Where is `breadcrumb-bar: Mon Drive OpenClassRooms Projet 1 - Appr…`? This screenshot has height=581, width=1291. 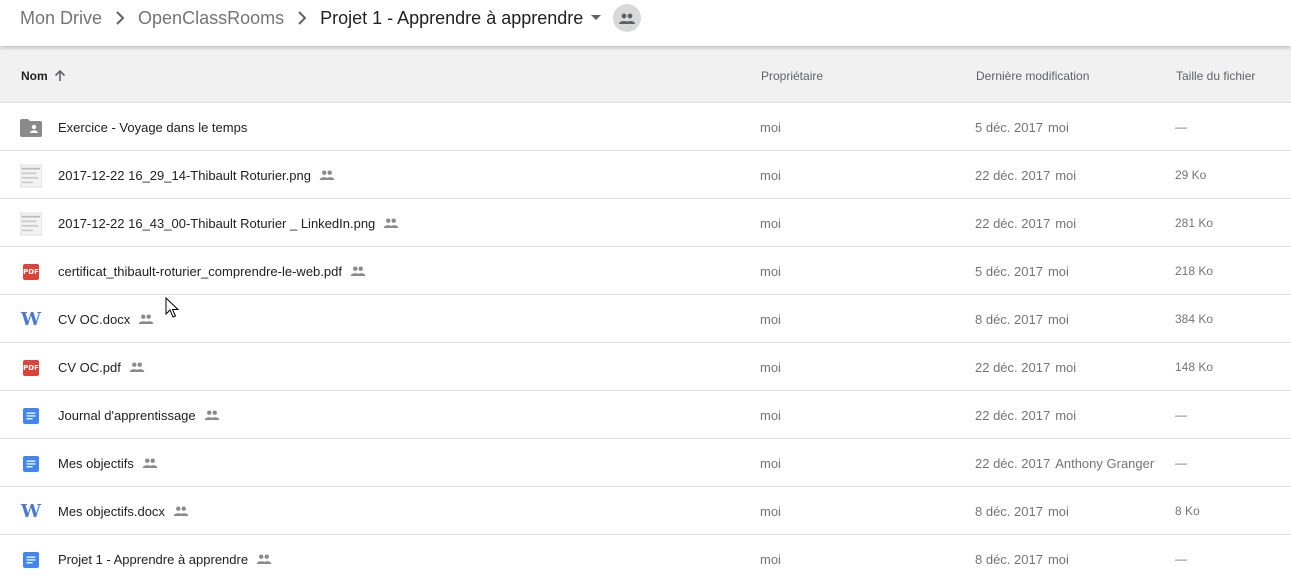
breadcrumb-bar: Mon Drive OpenClassRooms Projet 1 - Appr… is located at coordinates (645, 23).